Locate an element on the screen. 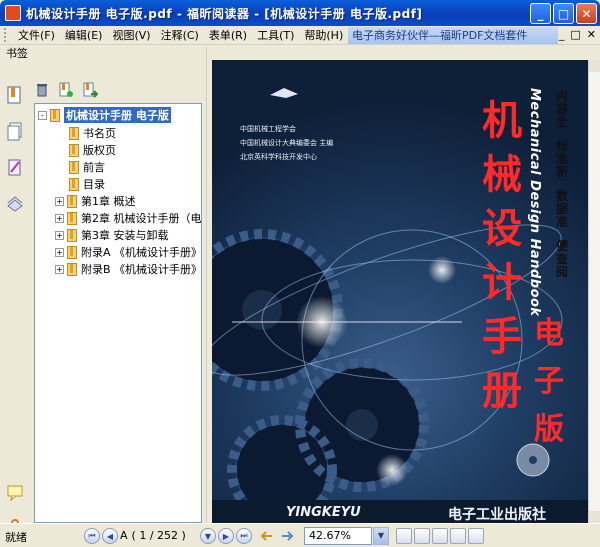 Image resolution: width=600 pixels, height=547 pixels. menu-edit: 编辑(E) is located at coordinates (84, 35).